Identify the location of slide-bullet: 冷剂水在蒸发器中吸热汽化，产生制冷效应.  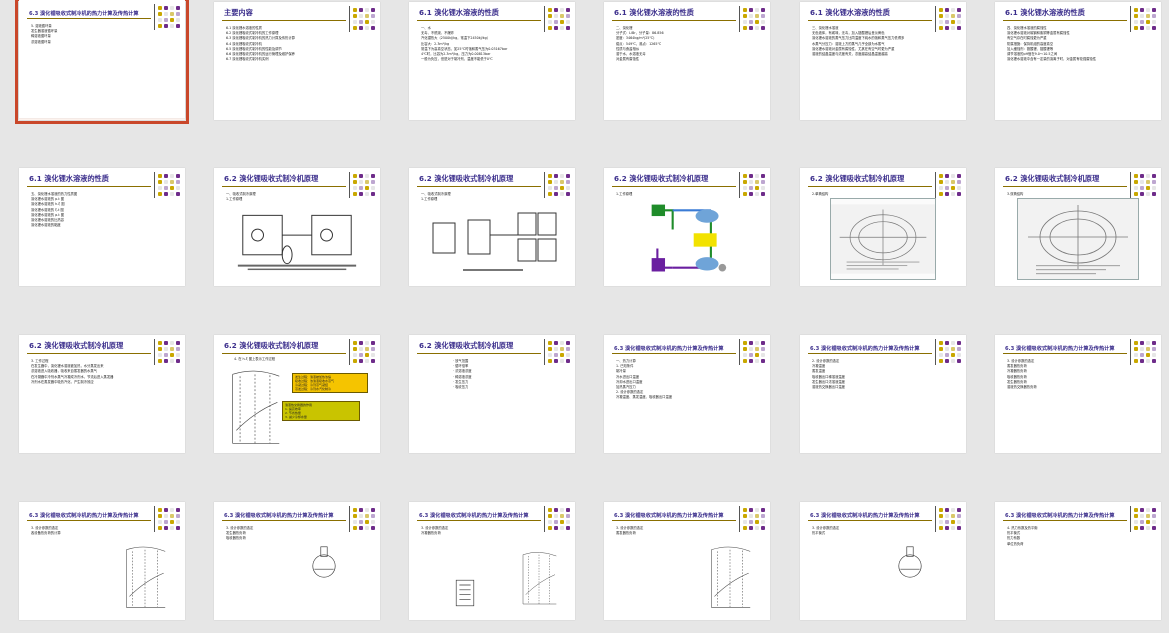
(62, 381).